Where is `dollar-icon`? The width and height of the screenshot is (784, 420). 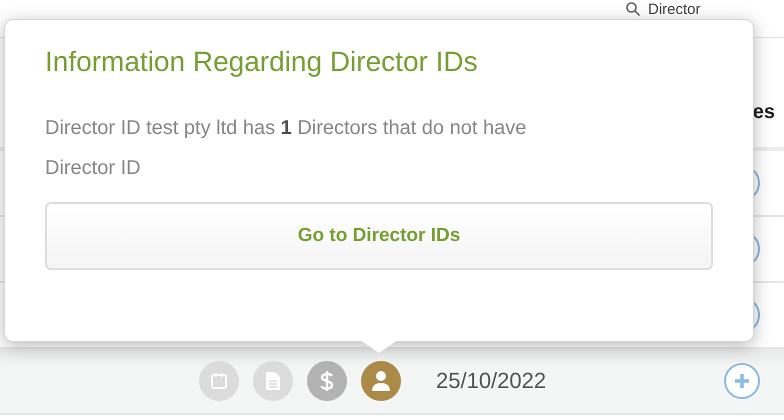 dollar-icon is located at coordinates (327, 381).